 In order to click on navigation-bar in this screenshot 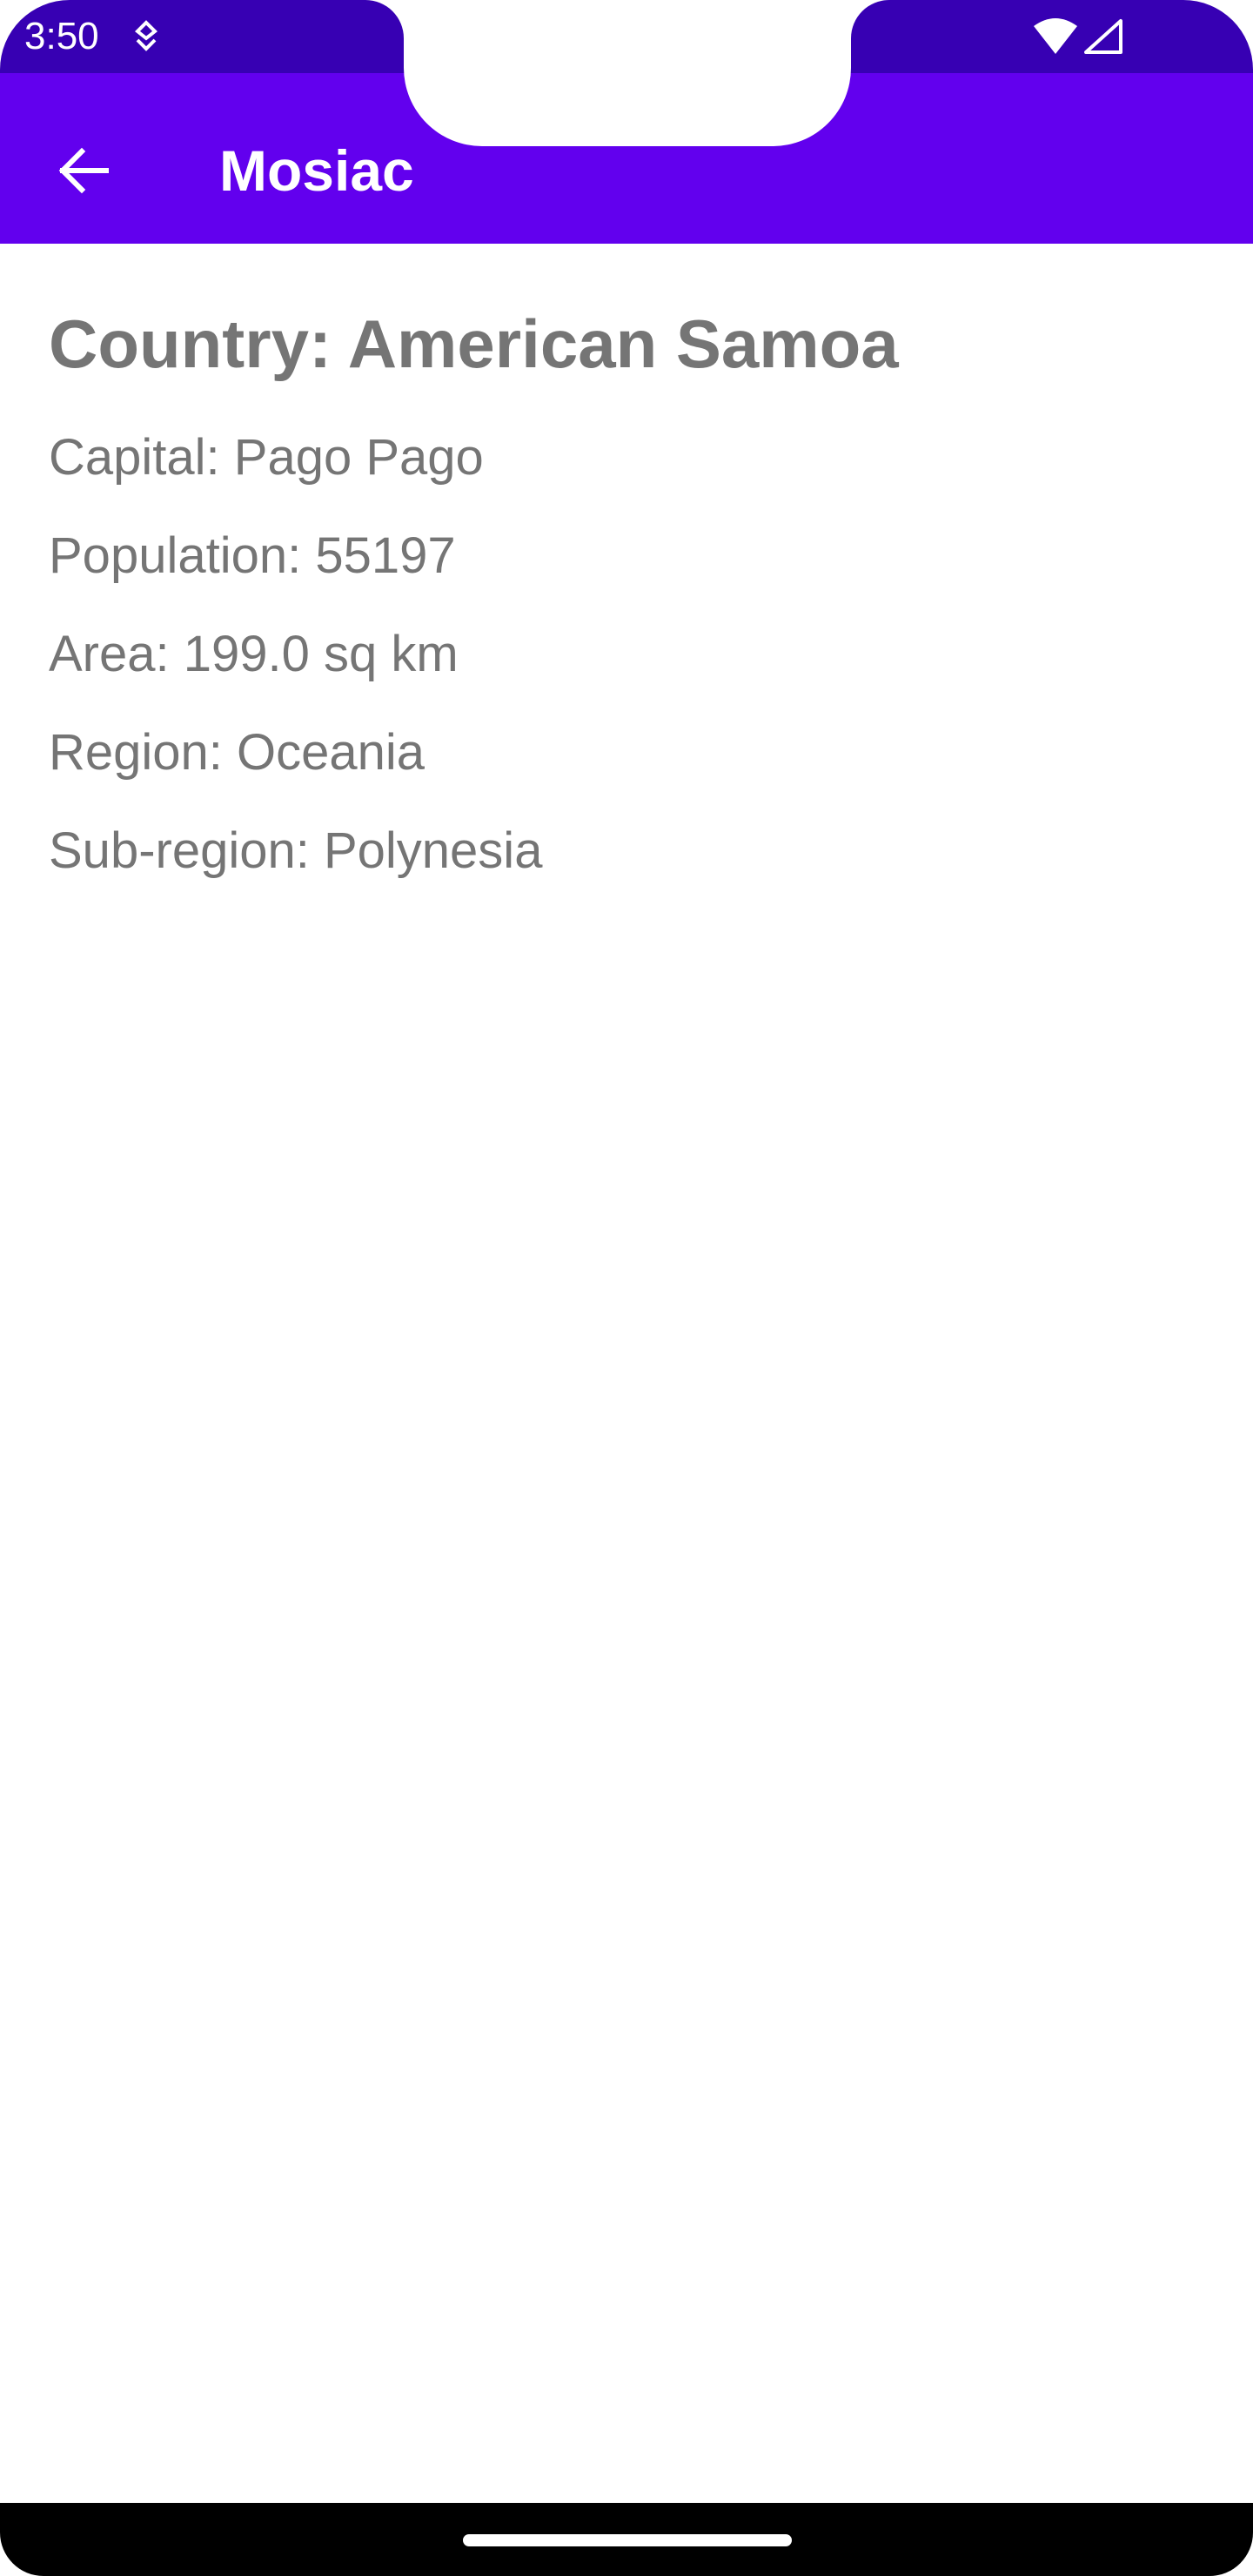, I will do `click(626, 2539)`.